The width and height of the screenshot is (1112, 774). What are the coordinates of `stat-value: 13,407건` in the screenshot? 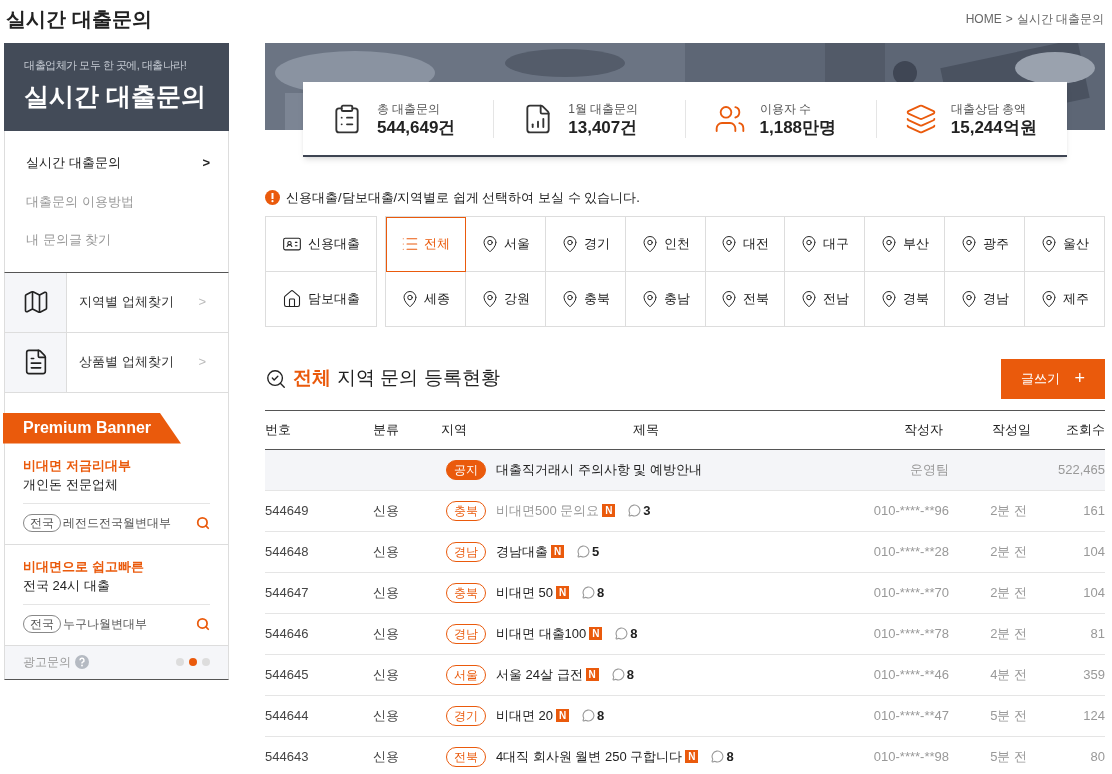 It's located at (603, 127).